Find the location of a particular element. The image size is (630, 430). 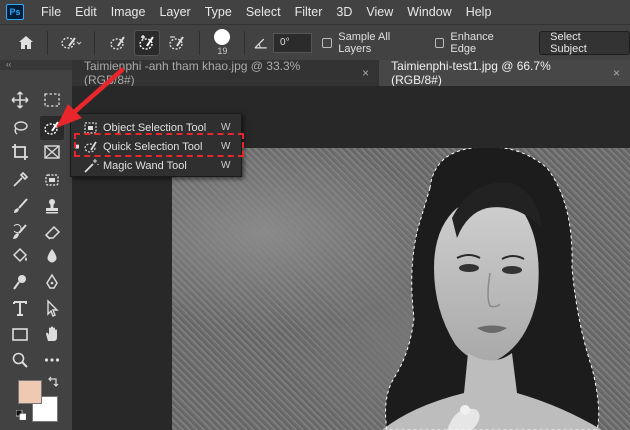

photoshop-logo-icon: Ps is located at coordinates (15, 12).